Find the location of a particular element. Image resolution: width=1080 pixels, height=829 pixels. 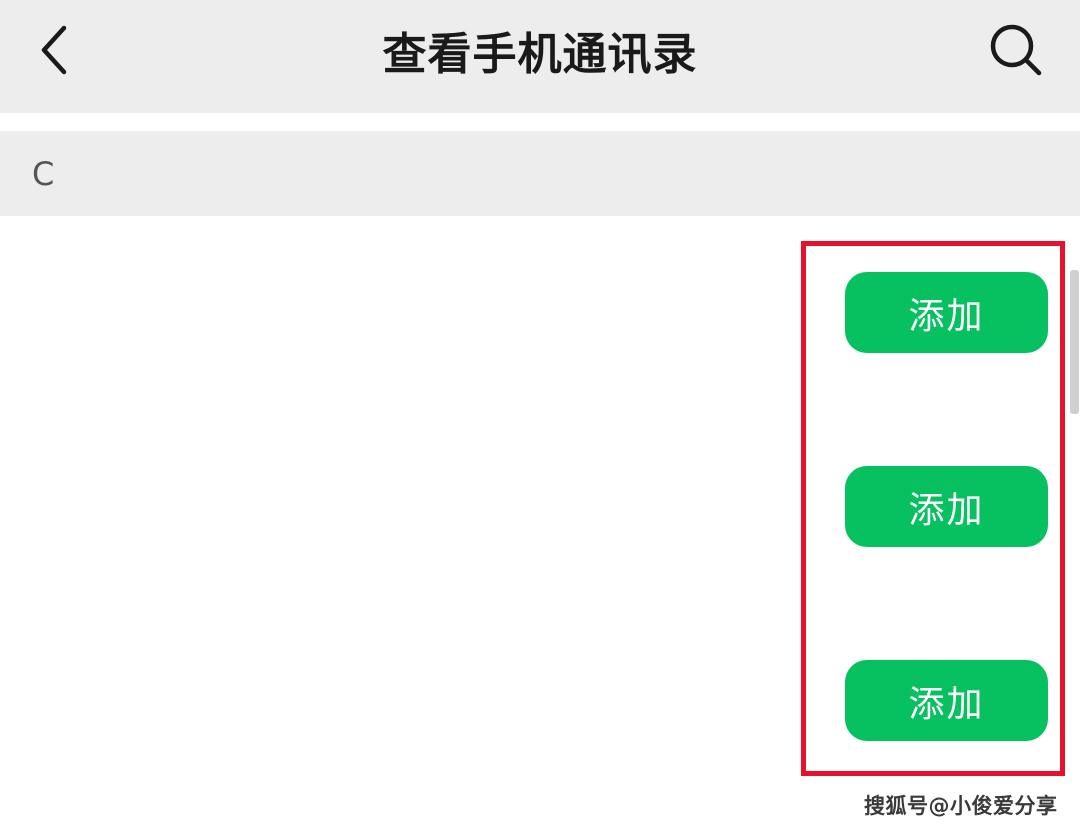

top-nav-bar: 查看手机通讯录 is located at coordinates (540, 56).